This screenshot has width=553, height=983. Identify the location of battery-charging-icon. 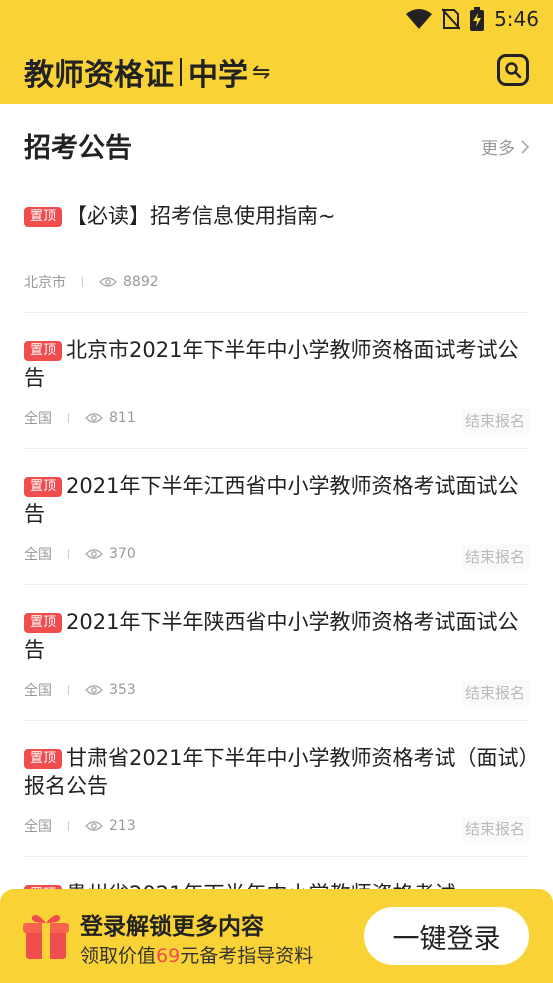
(477, 19).